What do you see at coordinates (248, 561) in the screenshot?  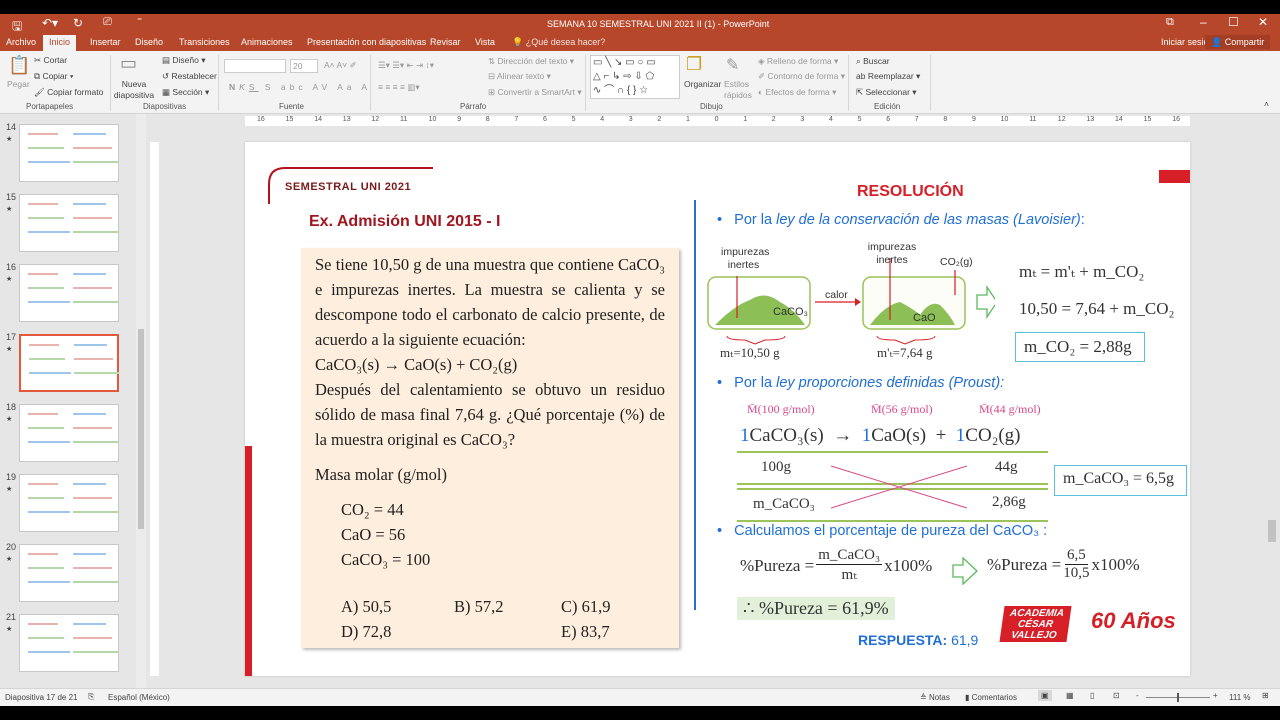 I see `red-side-bar` at bounding box center [248, 561].